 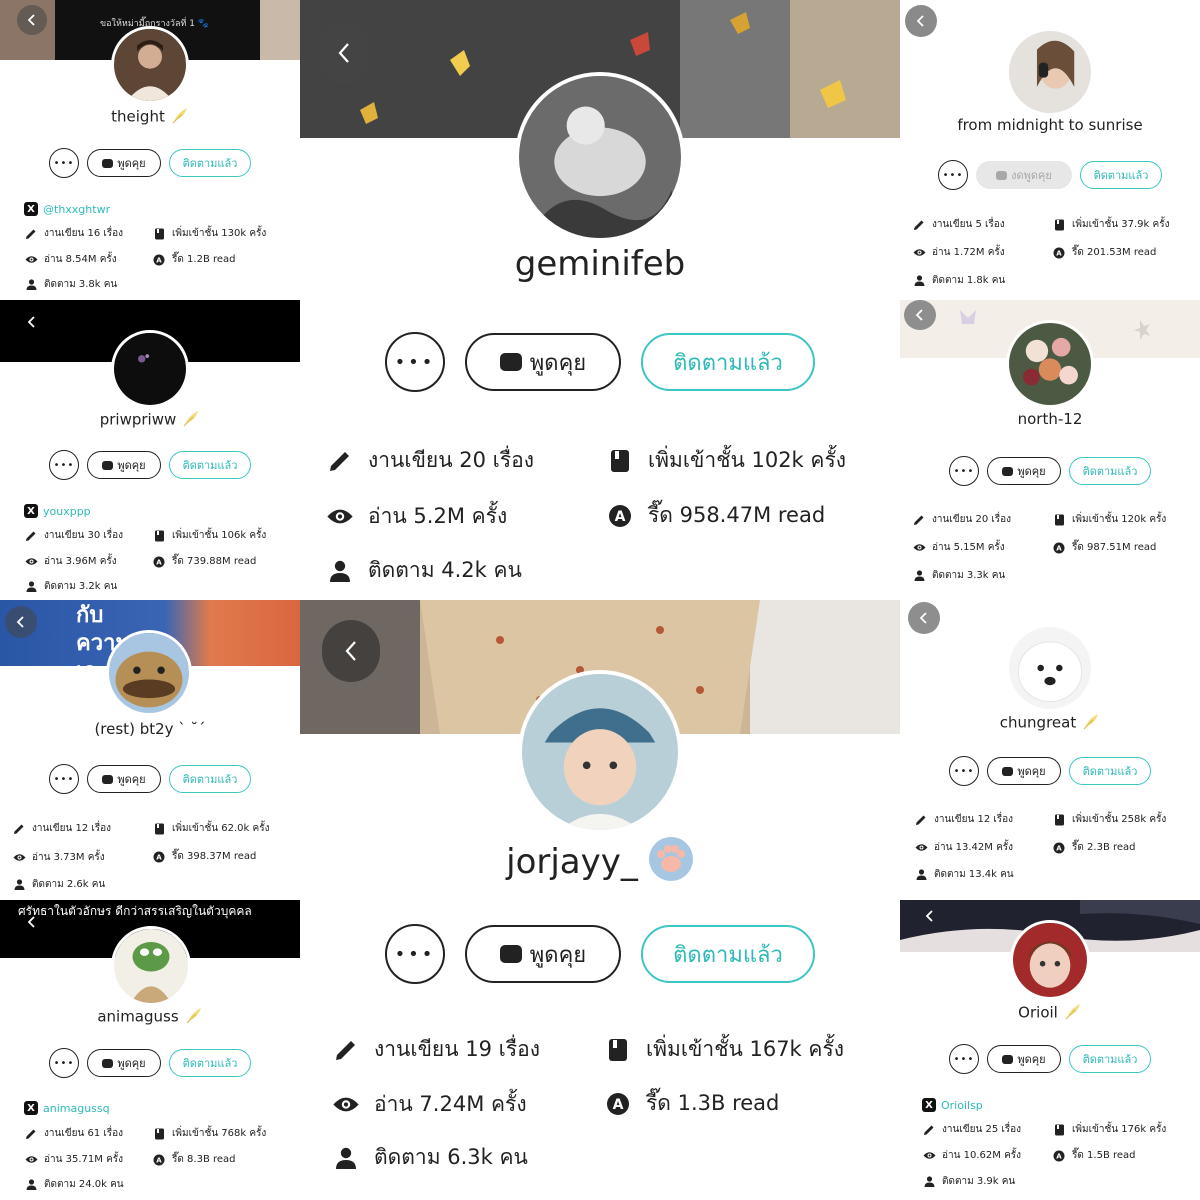 What do you see at coordinates (457, 1049) in the screenshot?
I see `stat-works-text: งานเขียน 19 เรื่อง` at bounding box center [457, 1049].